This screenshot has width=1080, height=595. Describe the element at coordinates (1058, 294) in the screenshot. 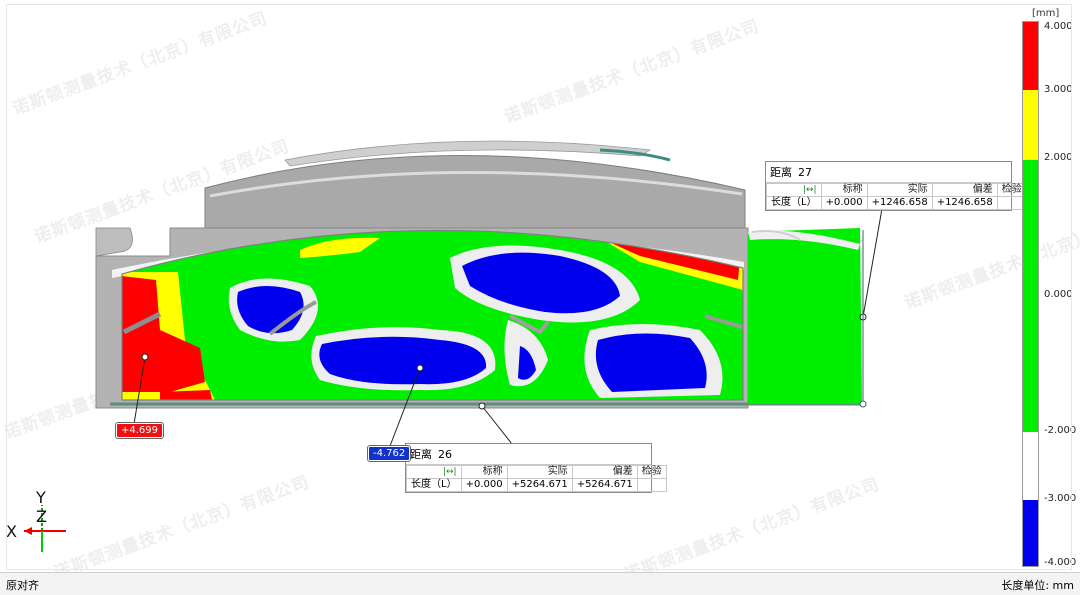

I see `legend-tick: 0.000` at that location.